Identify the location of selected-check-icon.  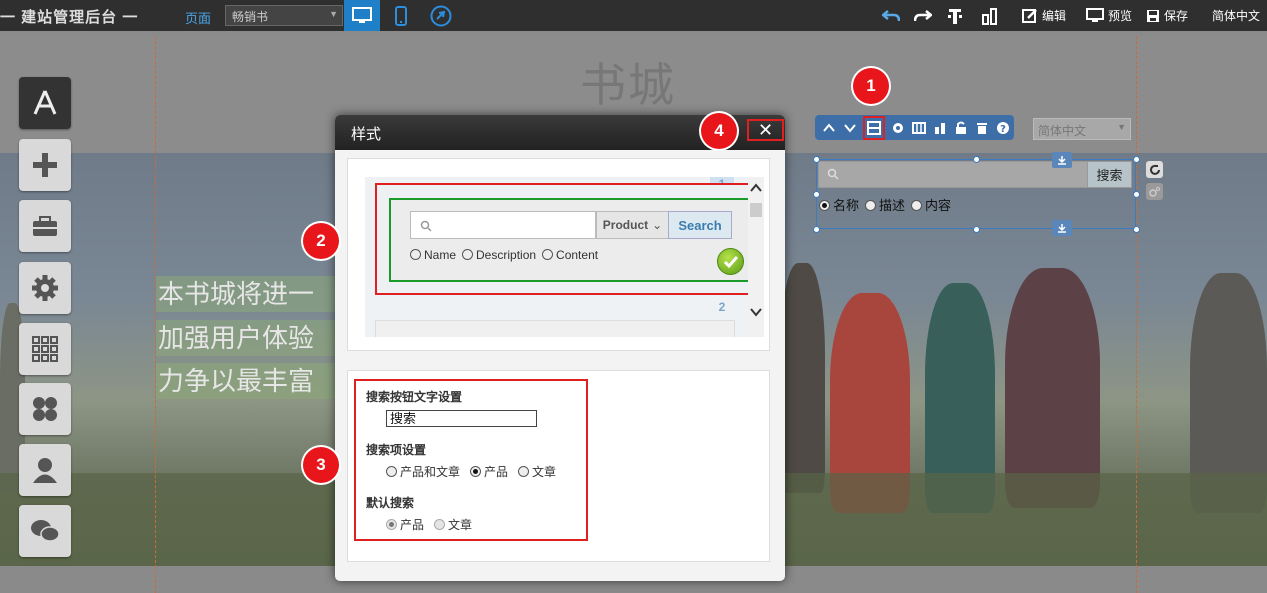
(730, 261).